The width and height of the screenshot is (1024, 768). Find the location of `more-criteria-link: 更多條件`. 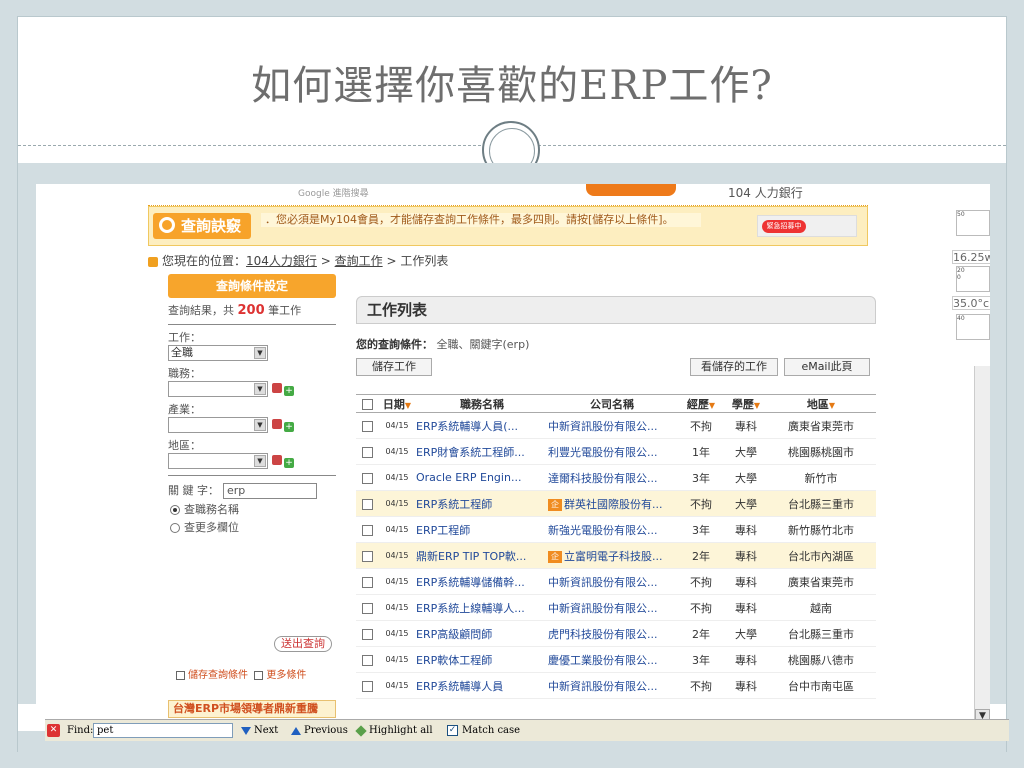

more-criteria-link: 更多條件 is located at coordinates (286, 675).